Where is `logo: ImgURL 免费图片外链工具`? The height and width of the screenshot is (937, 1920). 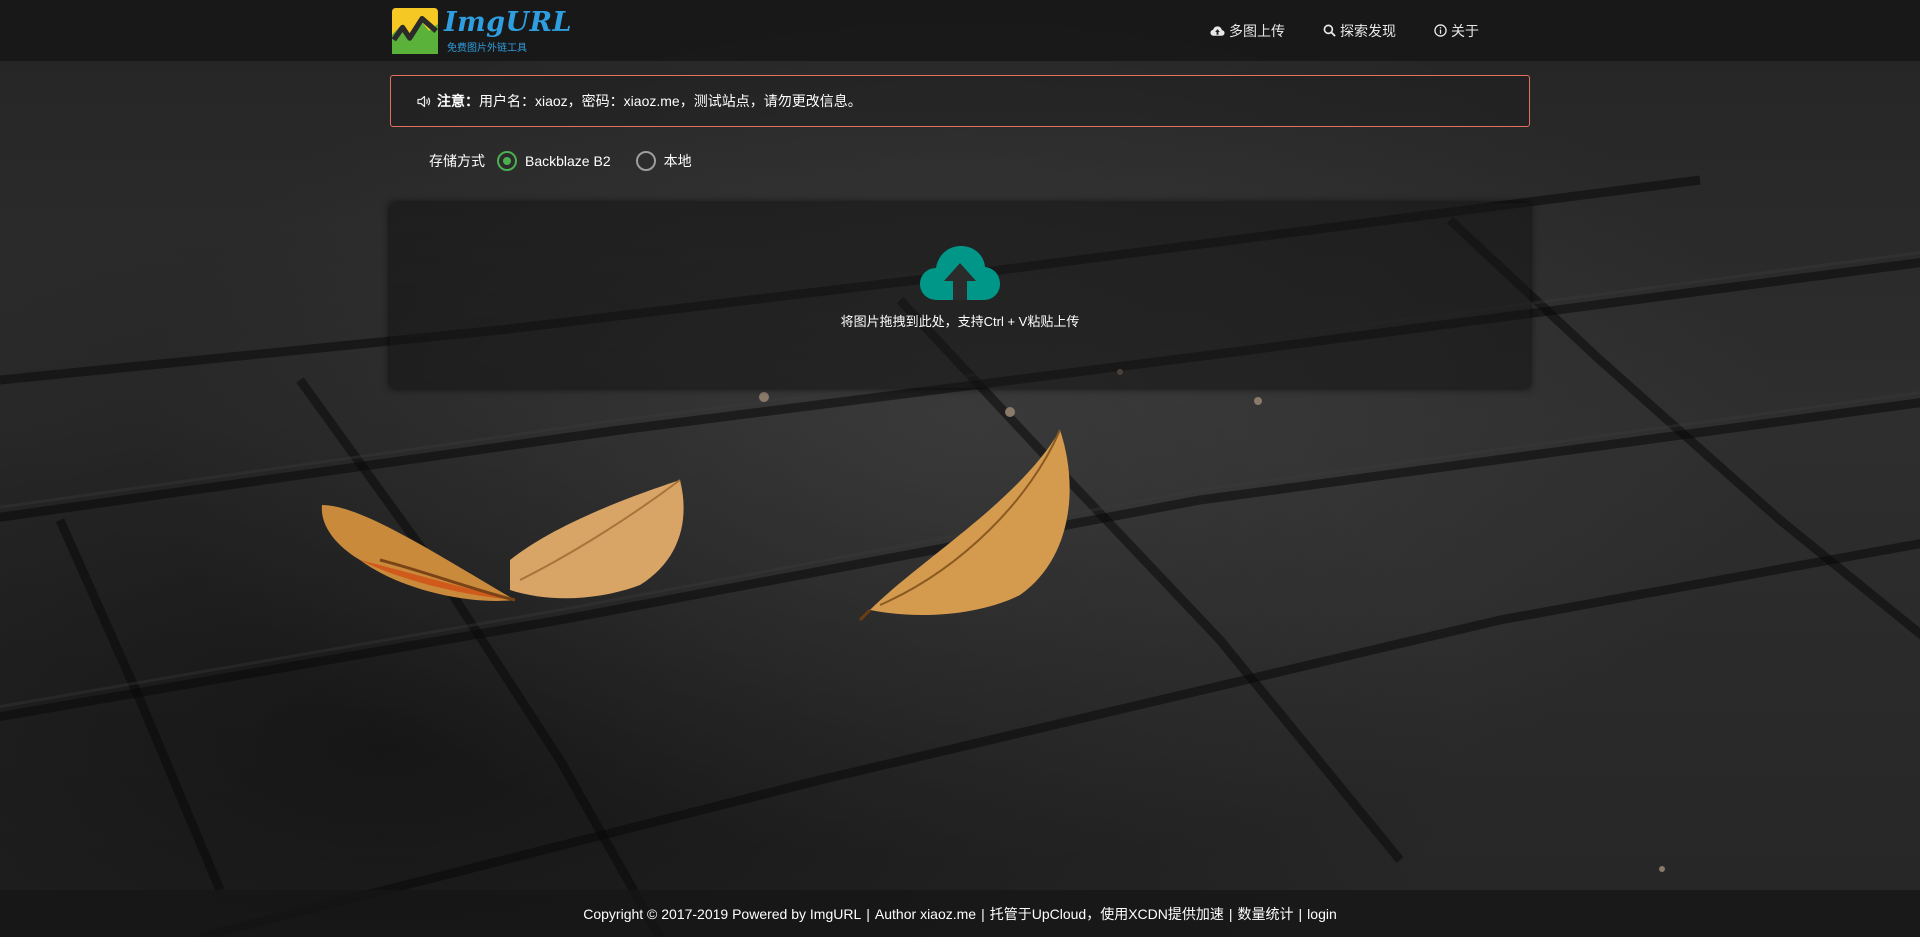
logo: ImgURL 免费图片外链工具 is located at coordinates (482, 31).